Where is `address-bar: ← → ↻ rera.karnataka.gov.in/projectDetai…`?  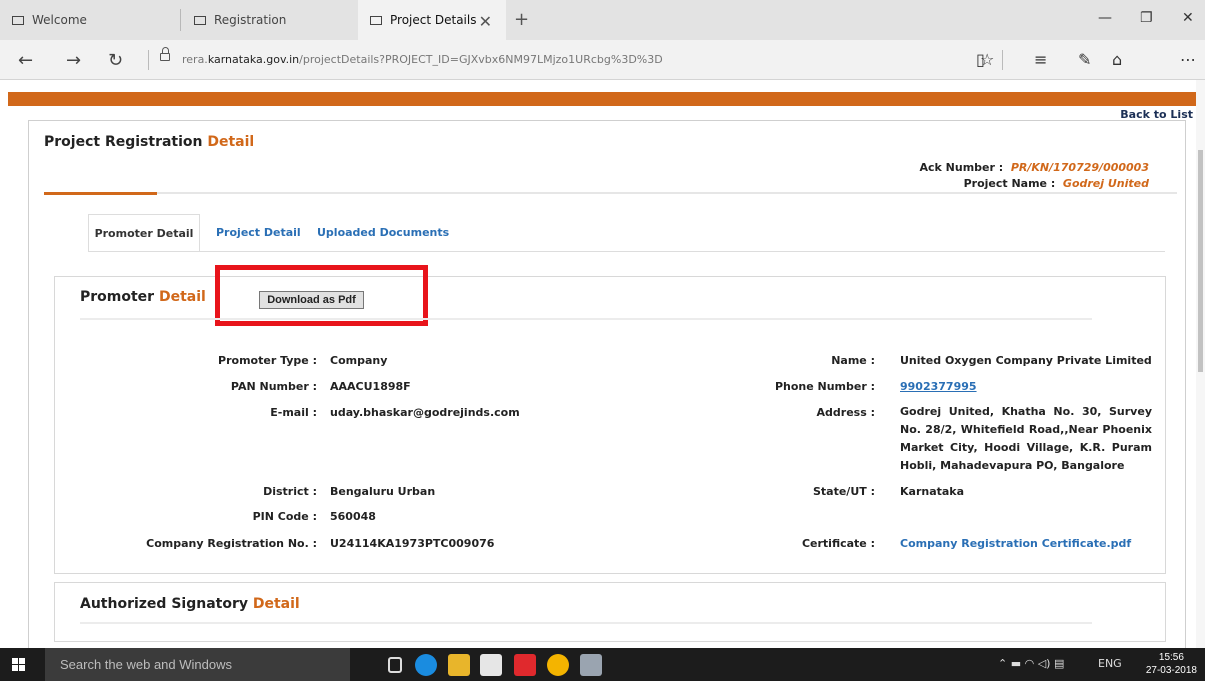
address-bar: ← → ↻ rera.karnataka.gov.in/projectDetai… is located at coordinates (602, 60).